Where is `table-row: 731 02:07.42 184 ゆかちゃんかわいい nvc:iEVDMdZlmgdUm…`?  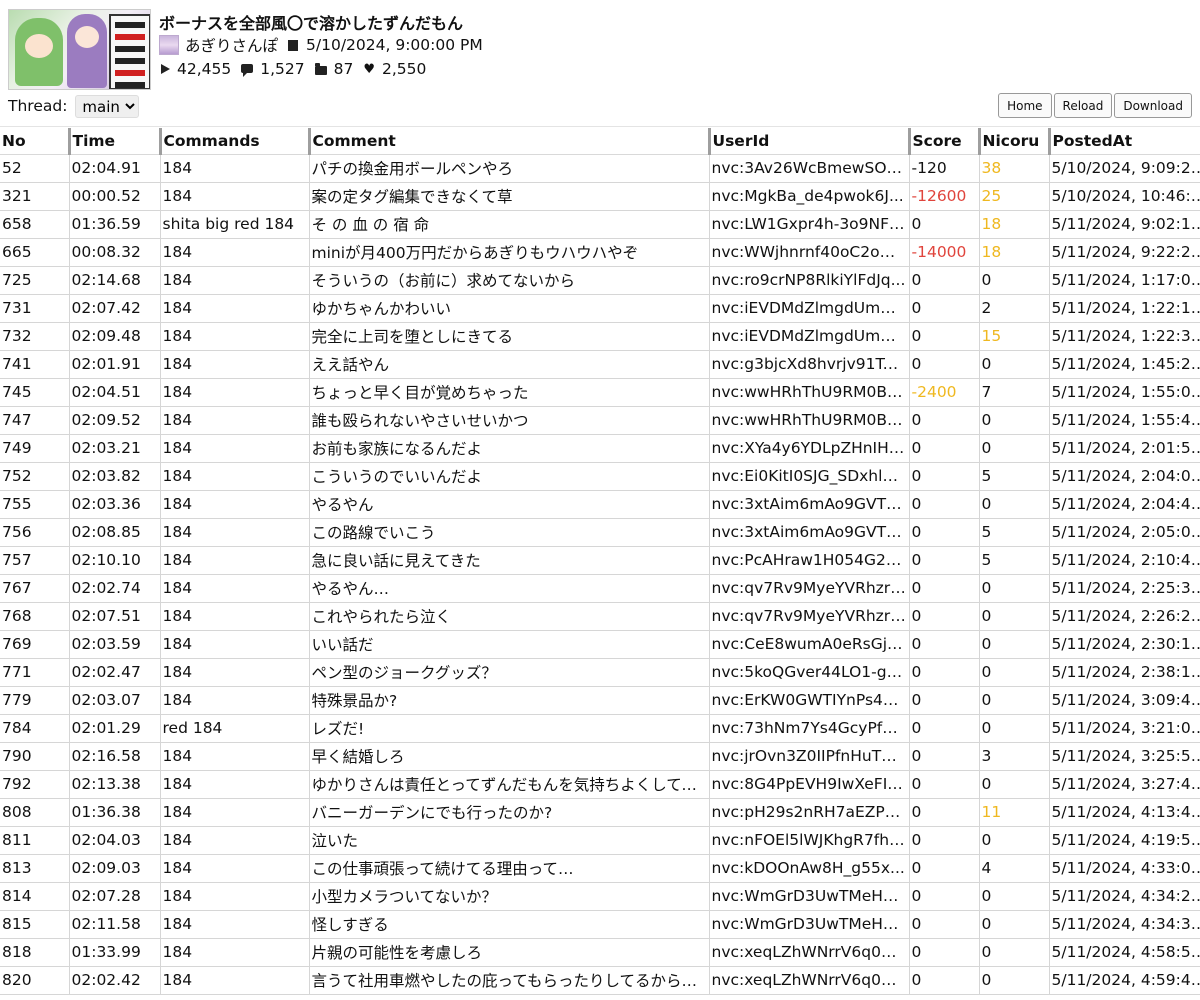 table-row: 731 02:07.42 184 ゆかちゃんかわいい nvc:iEVDMdZlmgdUm… is located at coordinates (600, 308).